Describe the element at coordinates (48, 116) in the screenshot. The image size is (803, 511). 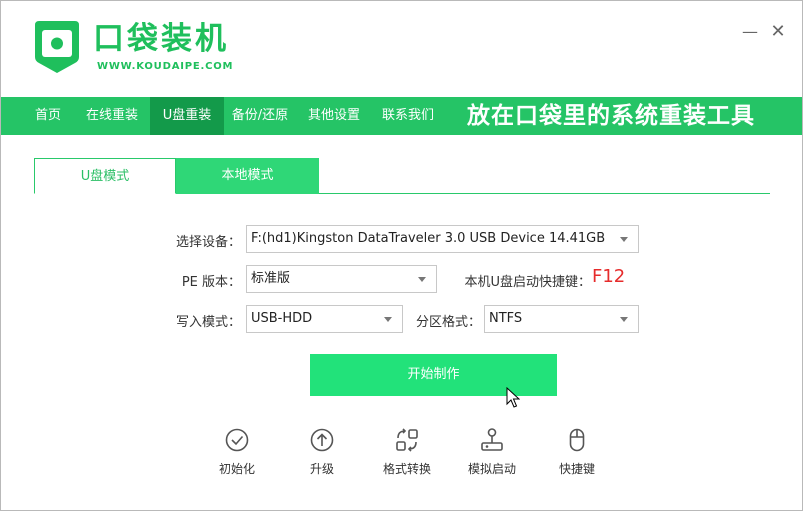
I see `nav-item-home: 首页` at that location.